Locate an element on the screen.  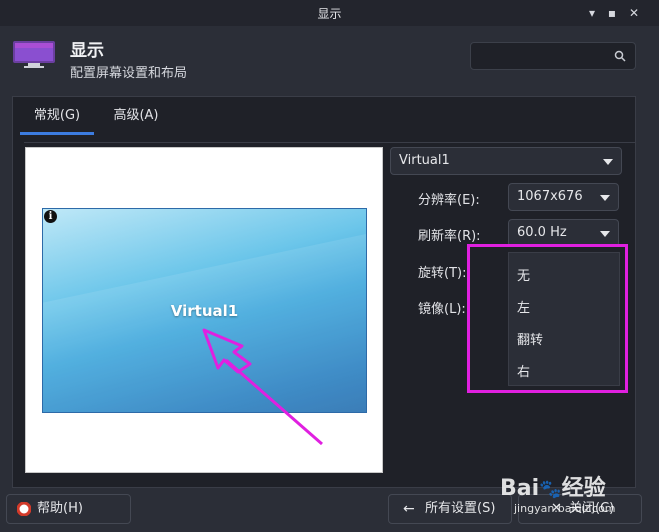
watermark-brand: Bai is located at coordinates (520, 488).